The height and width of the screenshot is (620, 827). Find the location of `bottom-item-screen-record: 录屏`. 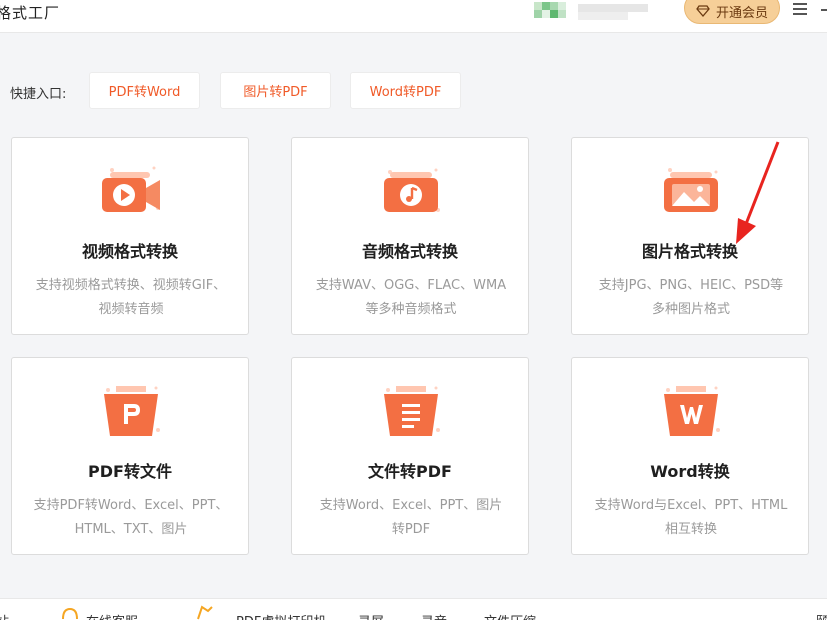

bottom-item-screen-record: 录屏 is located at coordinates (371, 615).